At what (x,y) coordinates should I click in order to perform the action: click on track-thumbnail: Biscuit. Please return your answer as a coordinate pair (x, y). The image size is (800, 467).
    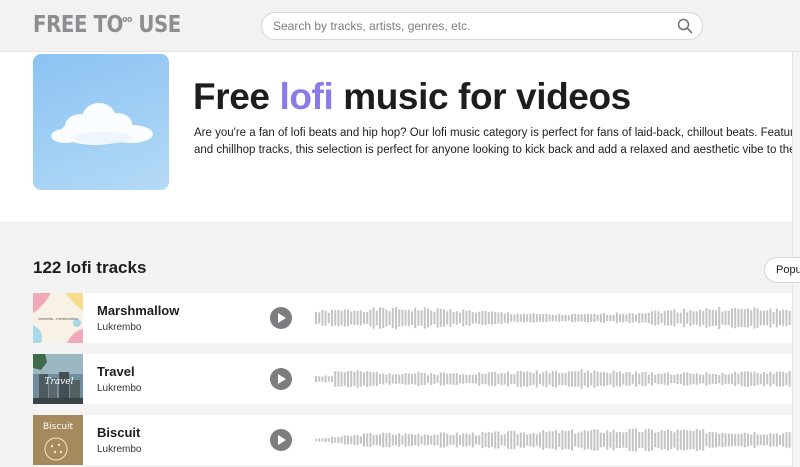
    Looking at the image, I should click on (58, 440).